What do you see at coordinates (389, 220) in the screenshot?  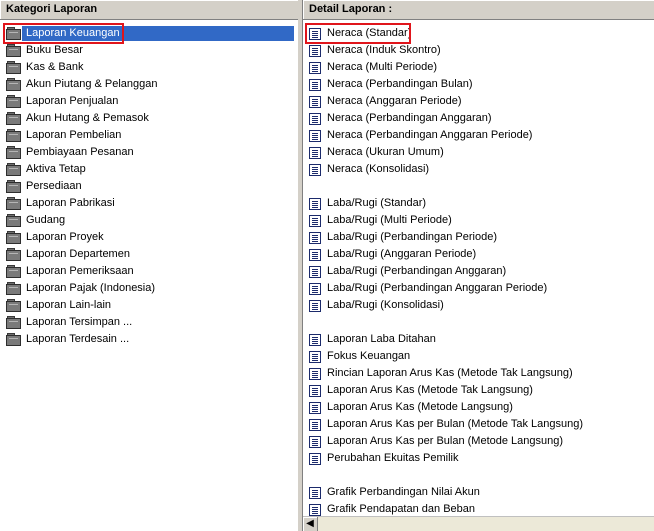 I see `report-item-label: Laba/Rugi (Multi Periode)` at bounding box center [389, 220].